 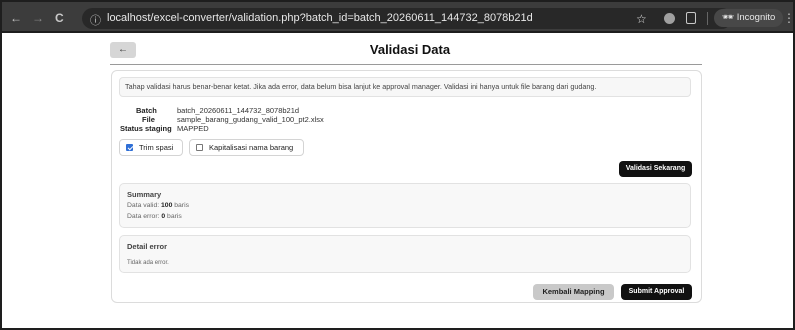 I want to click on detail-error-panel: Detail error Tidak ada error., so click(x=405, y=254).